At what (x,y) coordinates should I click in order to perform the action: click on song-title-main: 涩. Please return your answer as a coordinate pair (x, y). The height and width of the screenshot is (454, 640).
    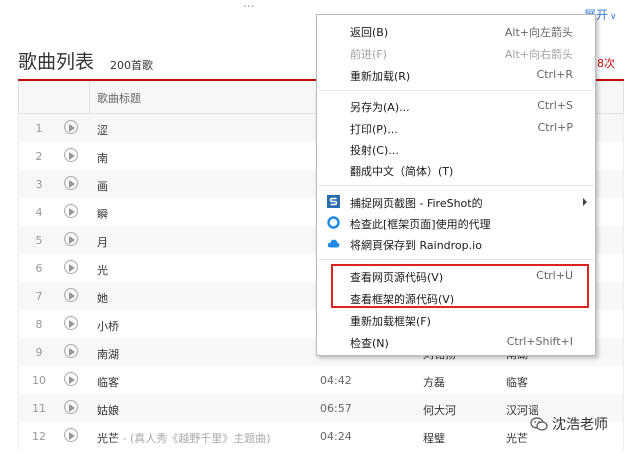
    Looking at the image, I should click on (102, 130).